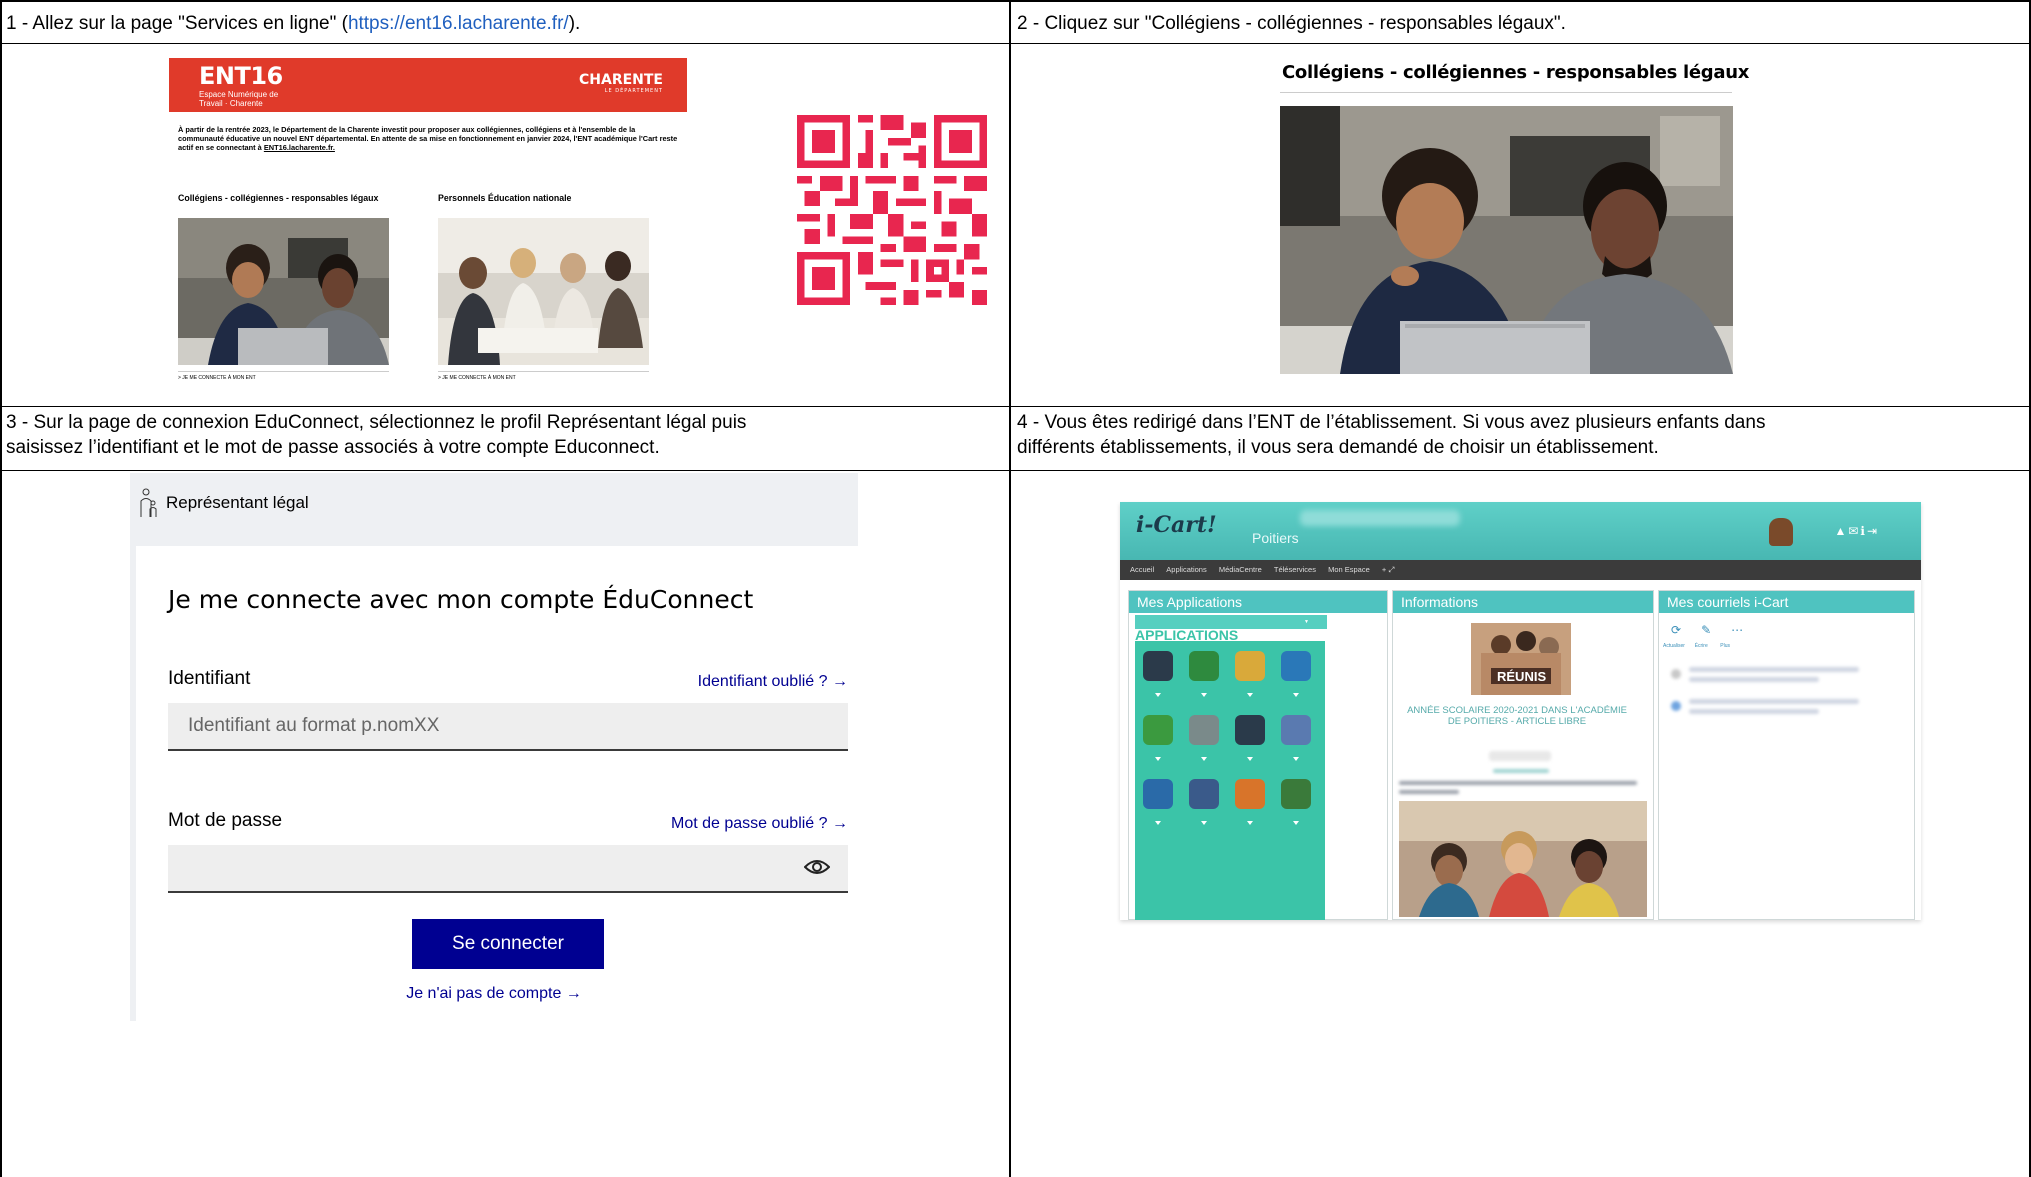 Image resolution: width=2031 pixels, height=1177 pixels. I want to click on ent16-logo-subtitle: Espace Numérique de Travail · Charente, so click(239, 99).